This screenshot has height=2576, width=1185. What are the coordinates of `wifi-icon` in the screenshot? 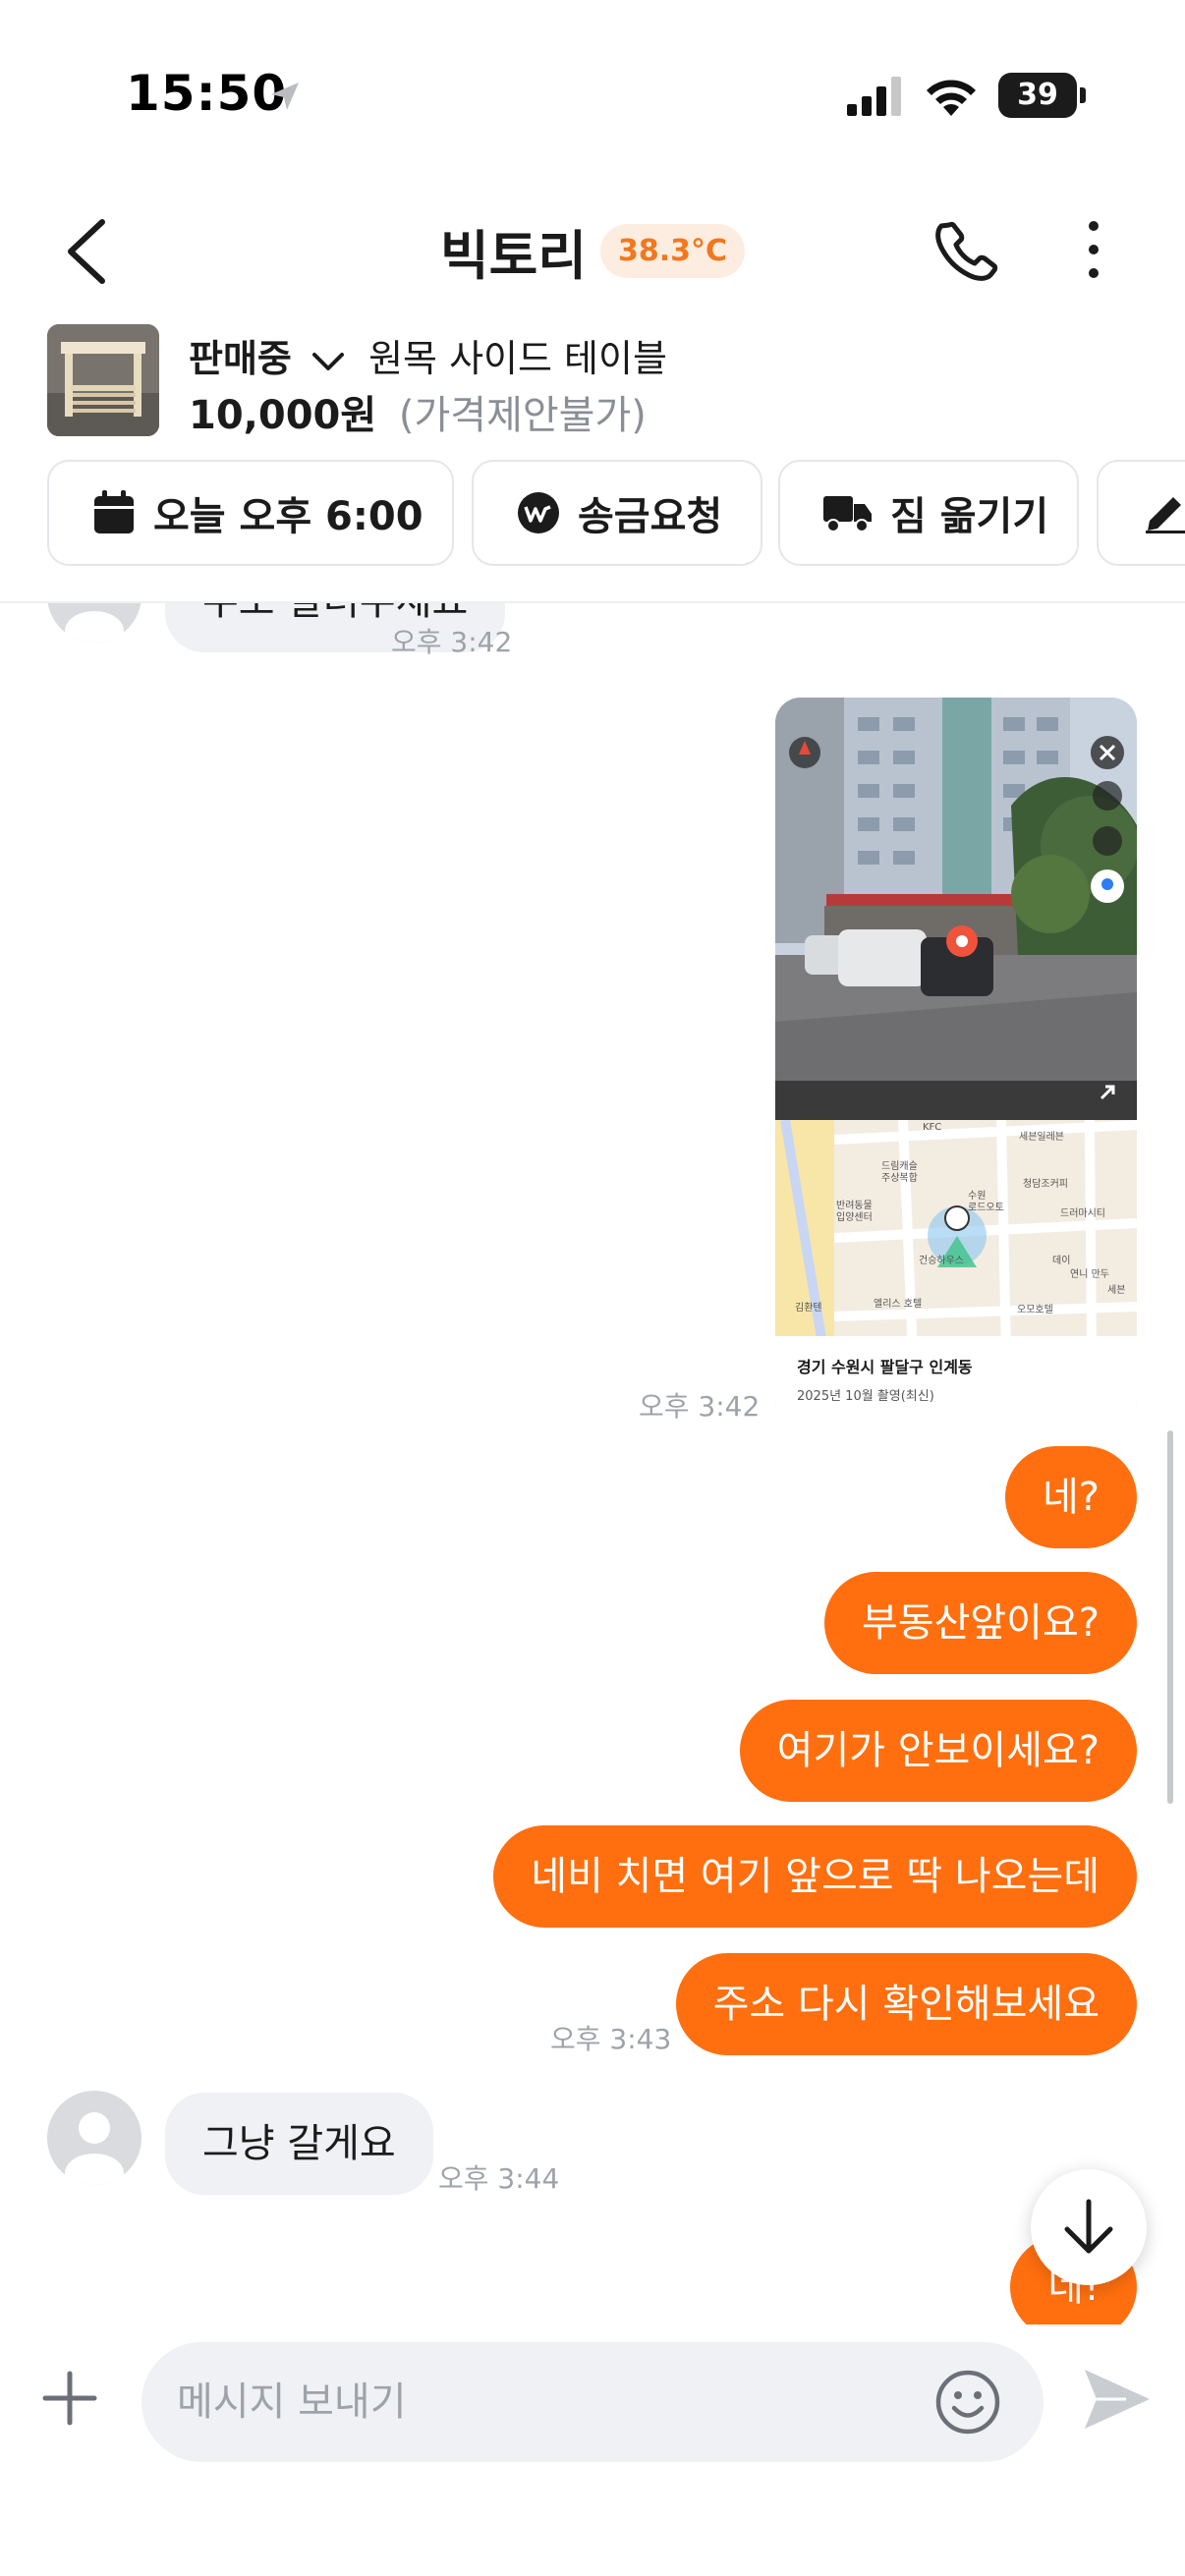 It's located at (952, 98).